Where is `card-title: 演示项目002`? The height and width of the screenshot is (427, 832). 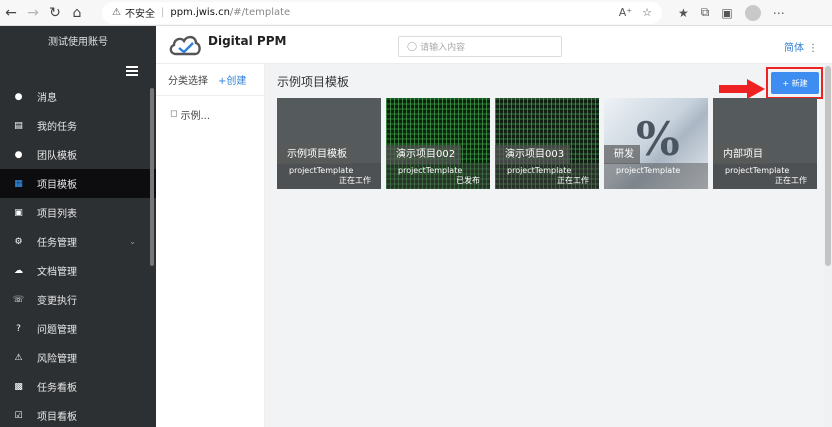
card-title: 演示项目002 is located at coordinates (424, 154).